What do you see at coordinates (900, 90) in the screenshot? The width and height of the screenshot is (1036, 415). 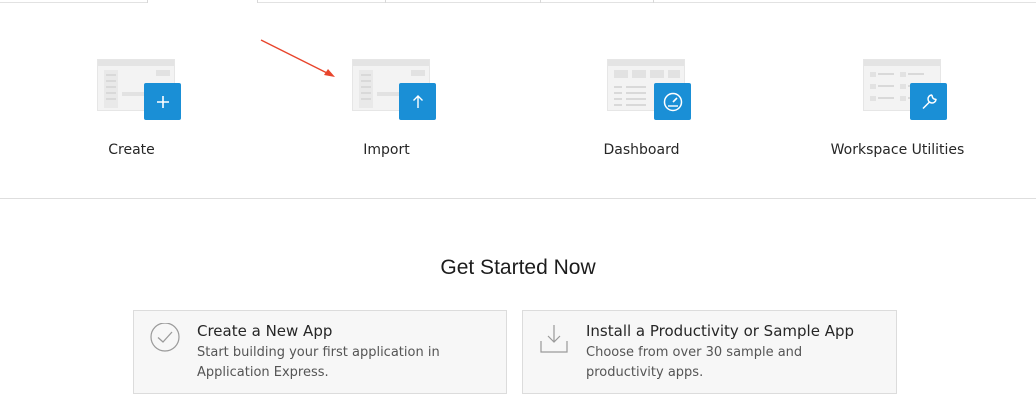 I see `workspace-utilities-illustration` at bounding box center [900, 90].